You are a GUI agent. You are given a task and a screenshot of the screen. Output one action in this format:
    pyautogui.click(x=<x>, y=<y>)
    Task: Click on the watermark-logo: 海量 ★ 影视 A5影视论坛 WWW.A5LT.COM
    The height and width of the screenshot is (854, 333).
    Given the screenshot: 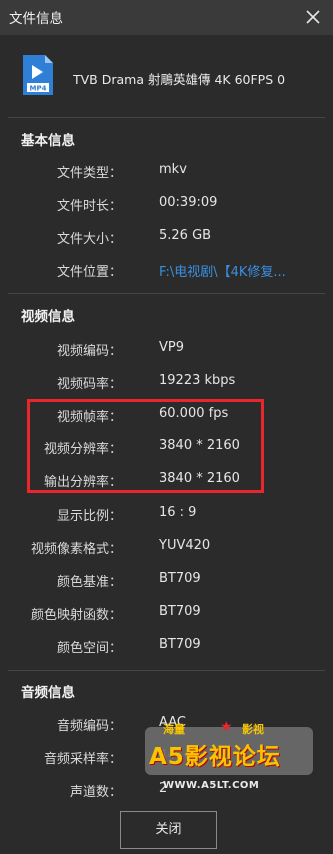 What is the action you would take?
    pyautogui.click(x=234, y=767)
    